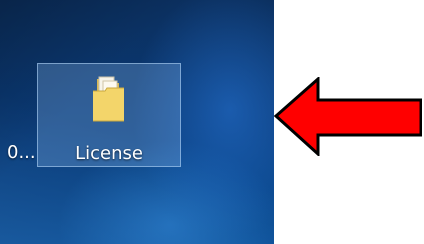 Image resolution: width=424 pixels, height=244 pixels. I want to click on arrow-left-icon, so click(348, 116).